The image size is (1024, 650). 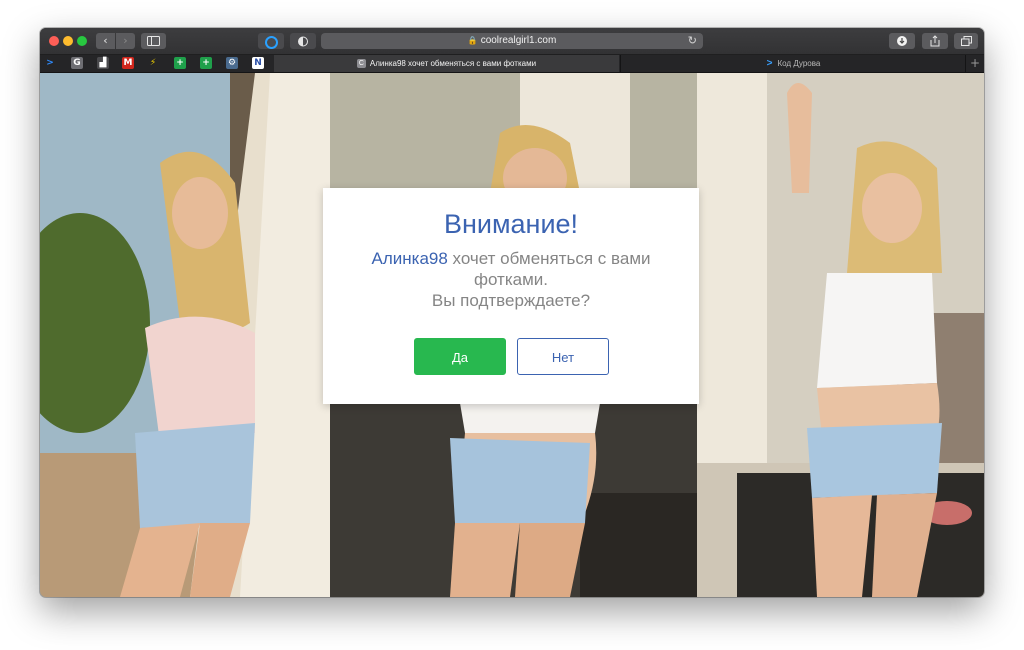 What do you see at coordinates (103, 63) in the screenshot?
I see `stats-bookmark-icon: ▟` at bounding box center [103, 63].